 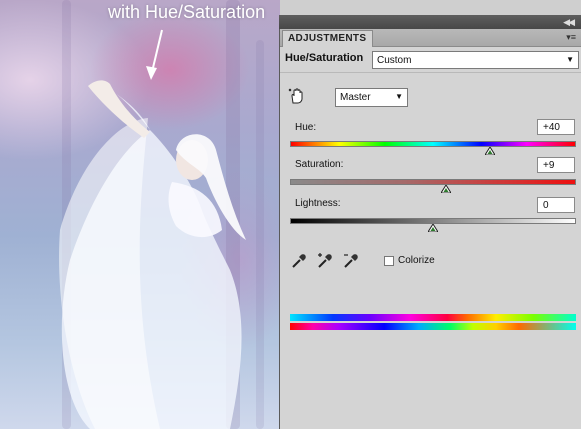 What do you see at coordinates (371, 97) in the screenshot?
I see `channel-dropdown: Master ▼` at bounding box center [371, 97].